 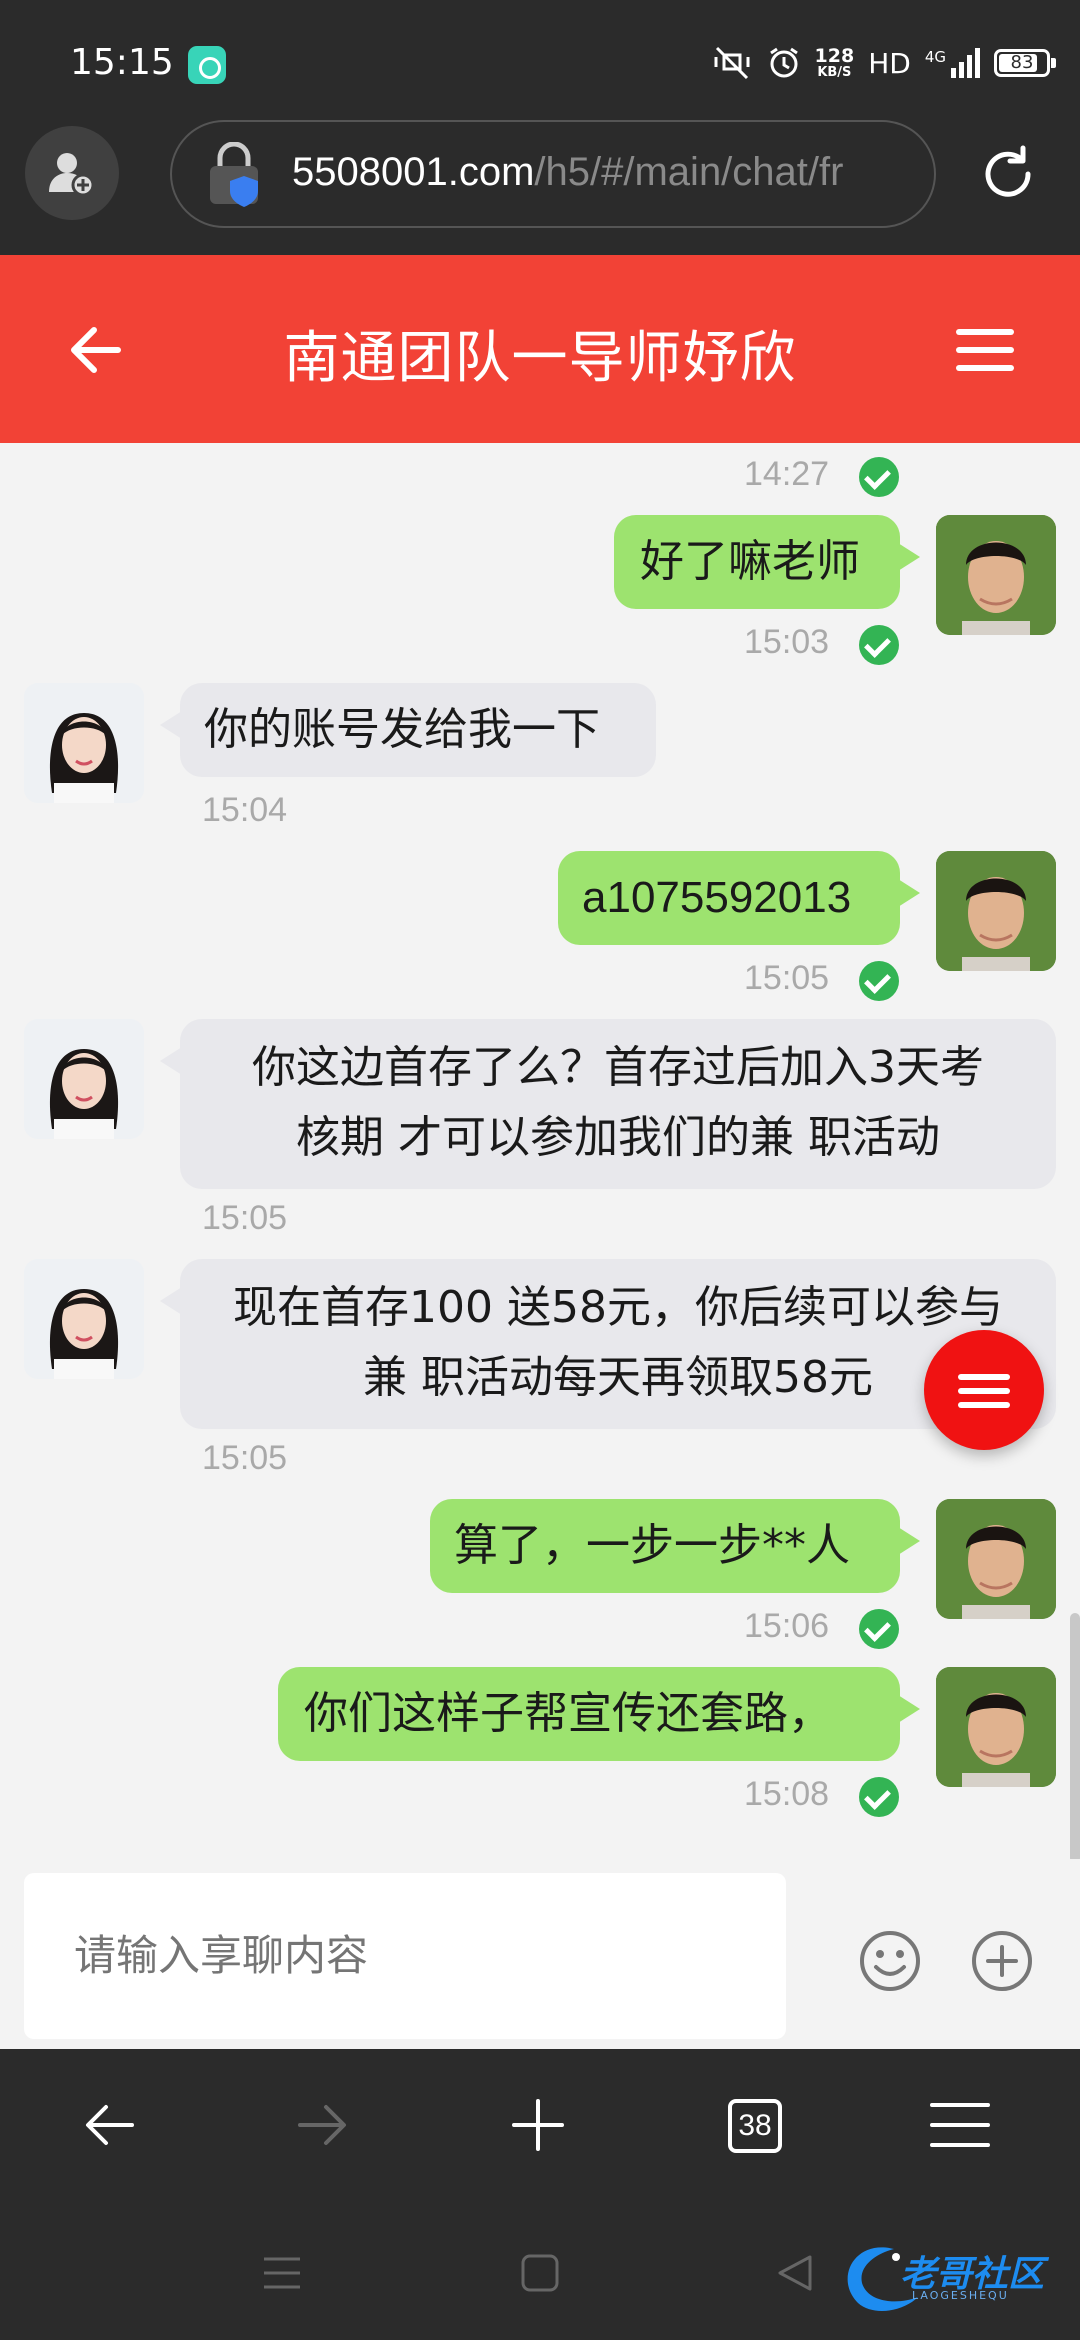 I want to click on network-speed: 128 KB/S, so click(x=834, y=62).